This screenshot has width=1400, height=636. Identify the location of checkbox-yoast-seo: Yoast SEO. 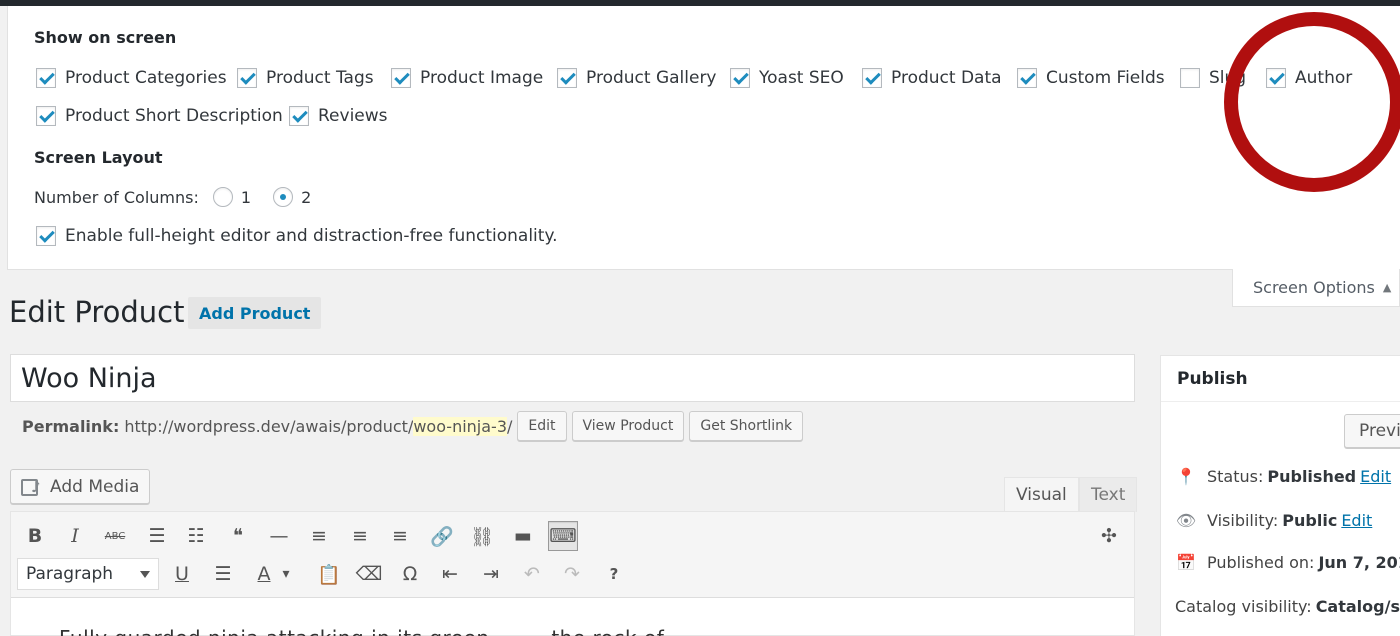
(787, 78).